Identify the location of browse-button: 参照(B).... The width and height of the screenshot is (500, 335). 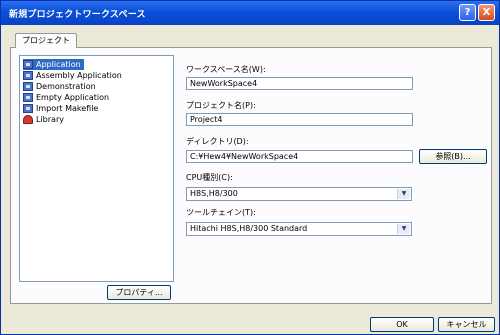
(453, 156).